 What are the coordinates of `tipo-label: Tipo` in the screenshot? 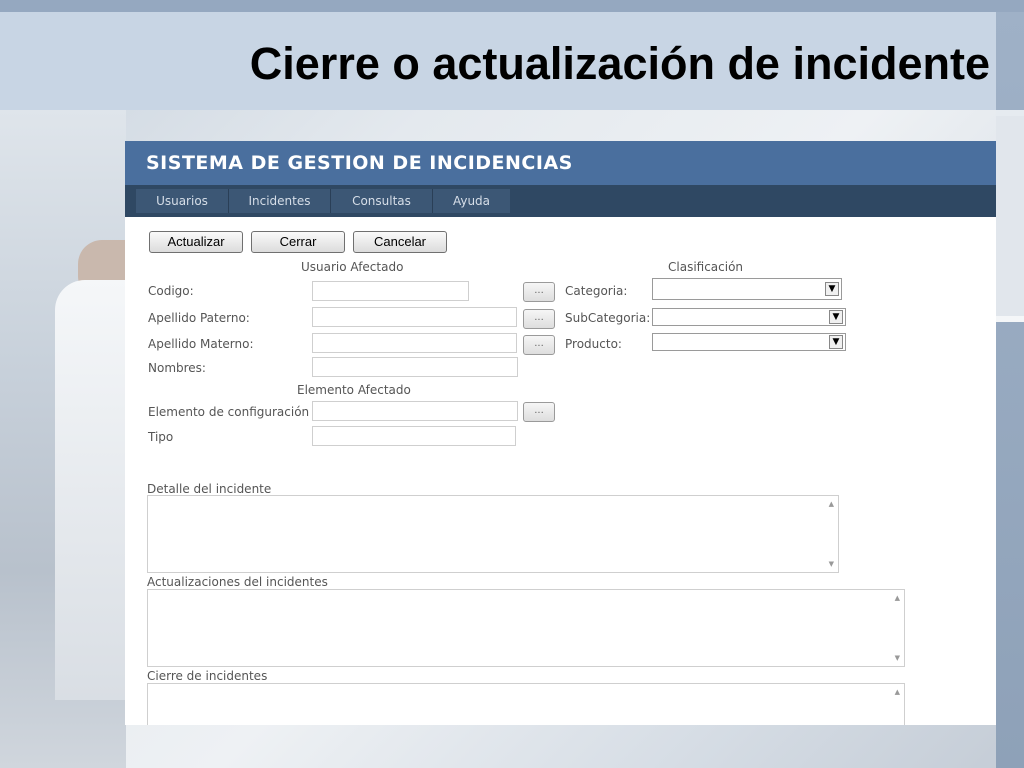 It's located at (161, 437).